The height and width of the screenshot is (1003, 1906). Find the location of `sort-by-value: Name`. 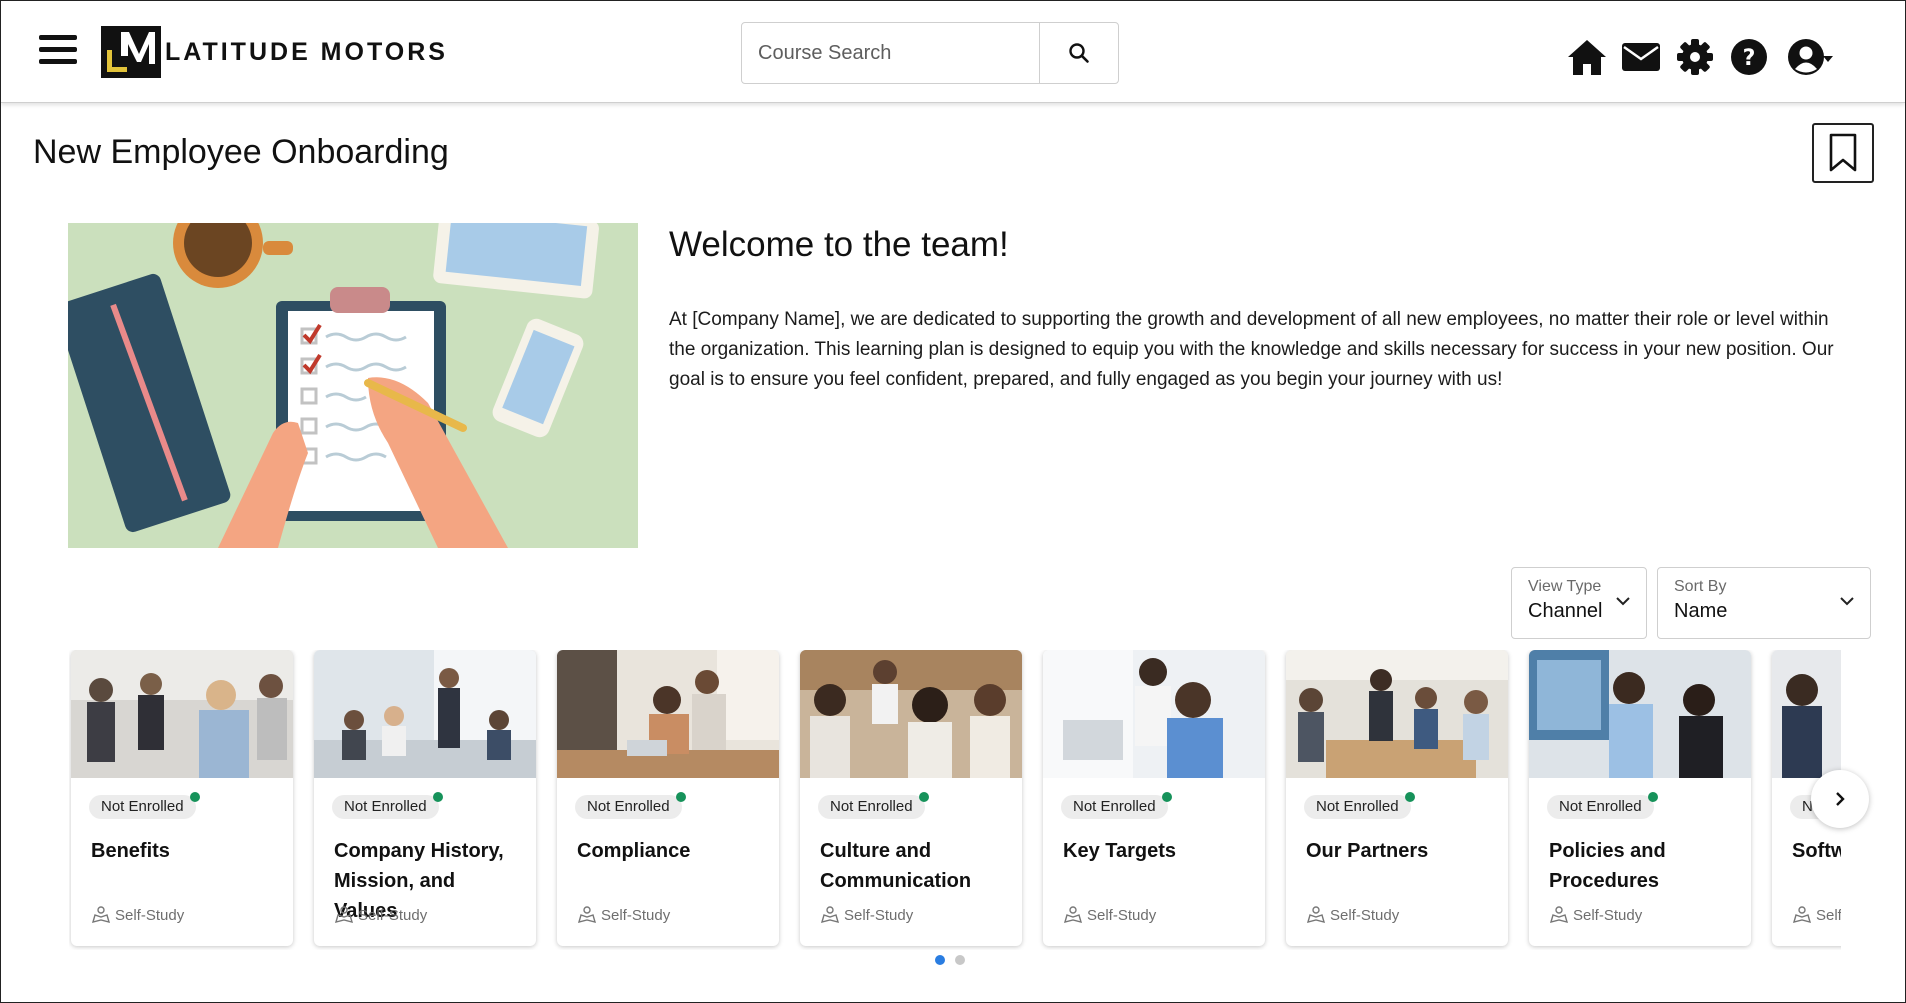

sort-by-value: Name is located at coordinates (1701, 611).